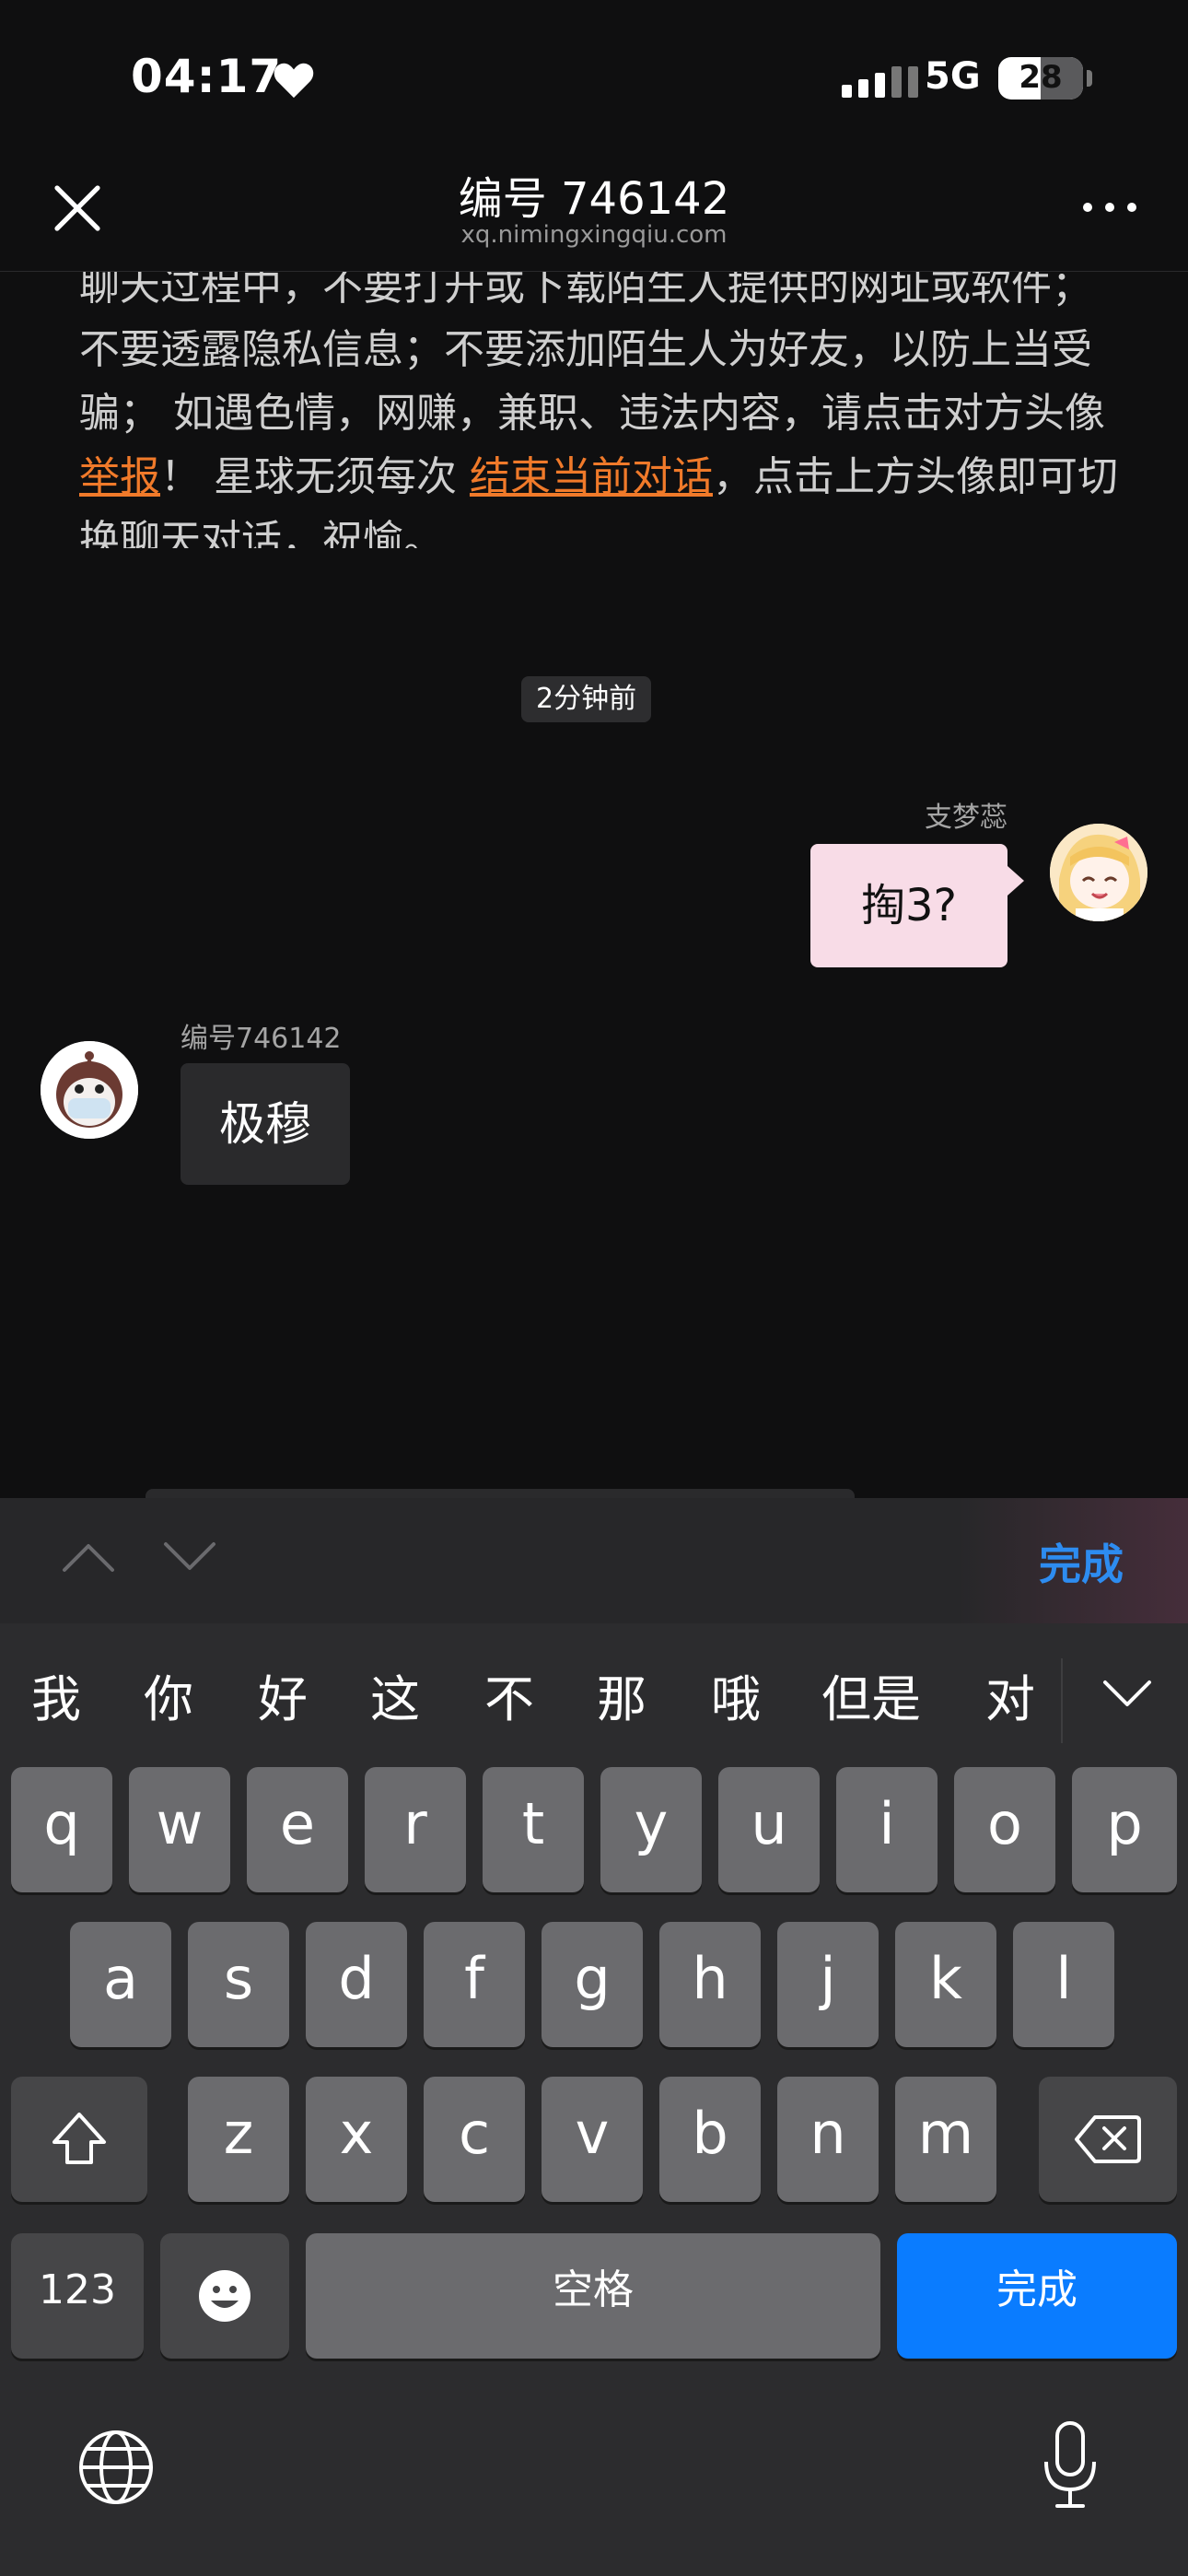 The width and height of the screenshot is (1188, 2576). I want to click on key-q: q, so click(61, 1829).